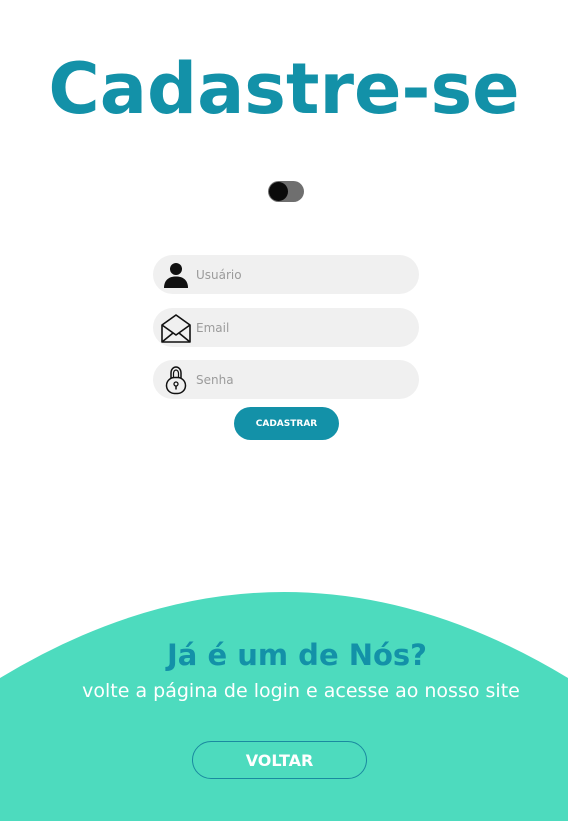 The width and height of the screenshot is (568, 821). Describe the element at coordinates (286, 423) in the screenshot. I see `signup-button: CADASTRAR` at that location.